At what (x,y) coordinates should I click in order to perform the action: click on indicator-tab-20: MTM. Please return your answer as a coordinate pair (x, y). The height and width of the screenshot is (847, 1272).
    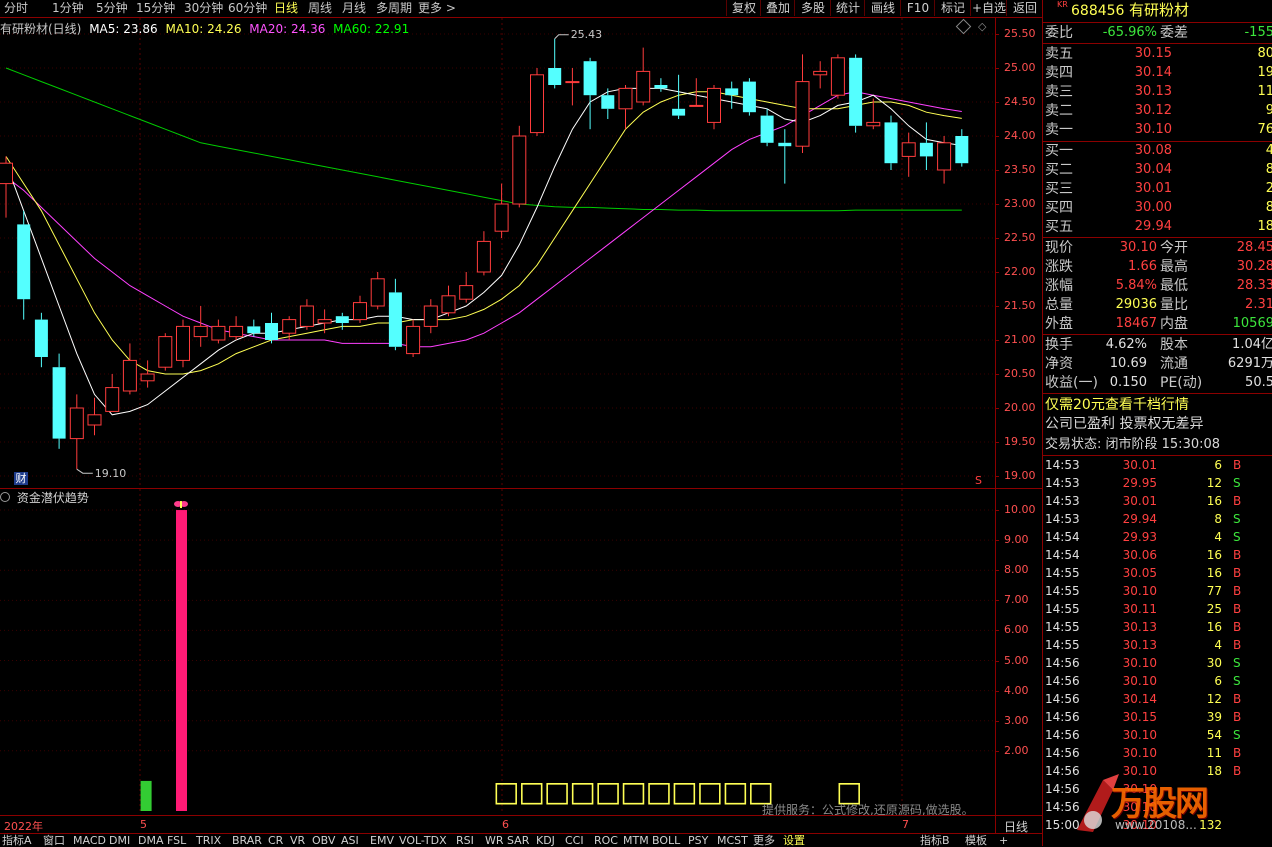
    Looking at the image, I should click on (636, 840).